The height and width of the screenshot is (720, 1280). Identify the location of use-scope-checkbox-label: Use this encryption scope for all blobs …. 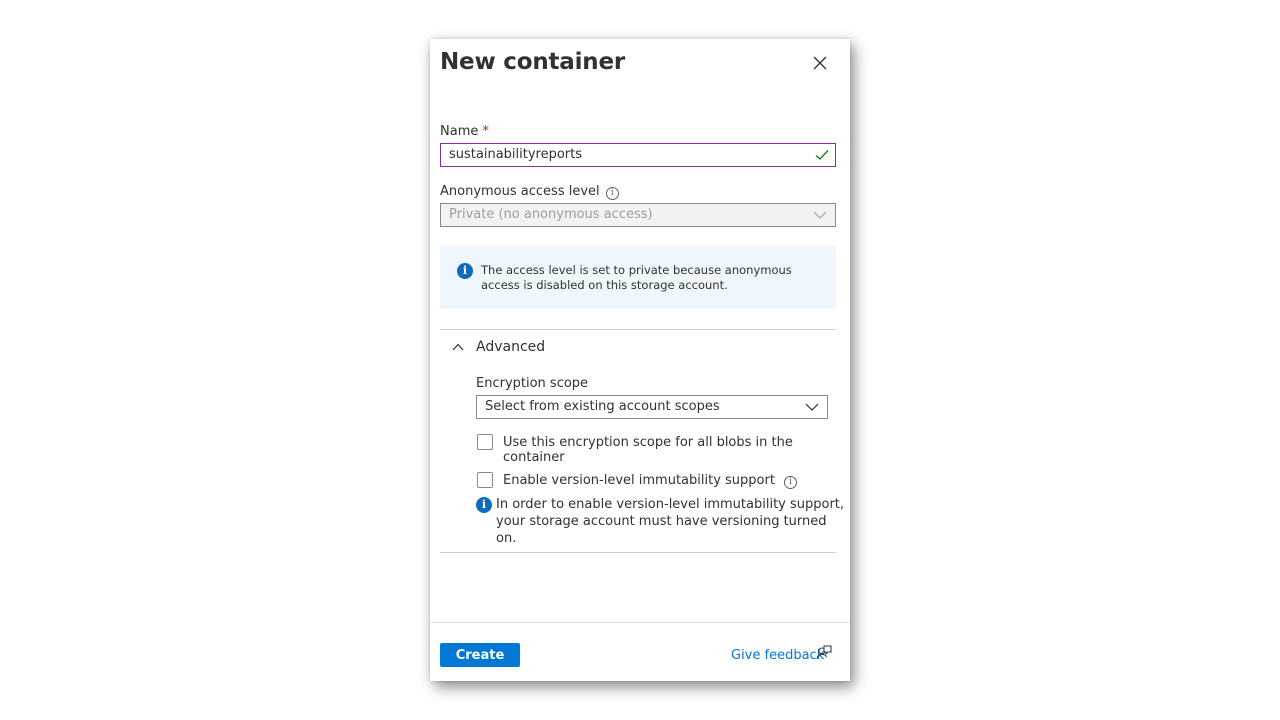
(676, 450).